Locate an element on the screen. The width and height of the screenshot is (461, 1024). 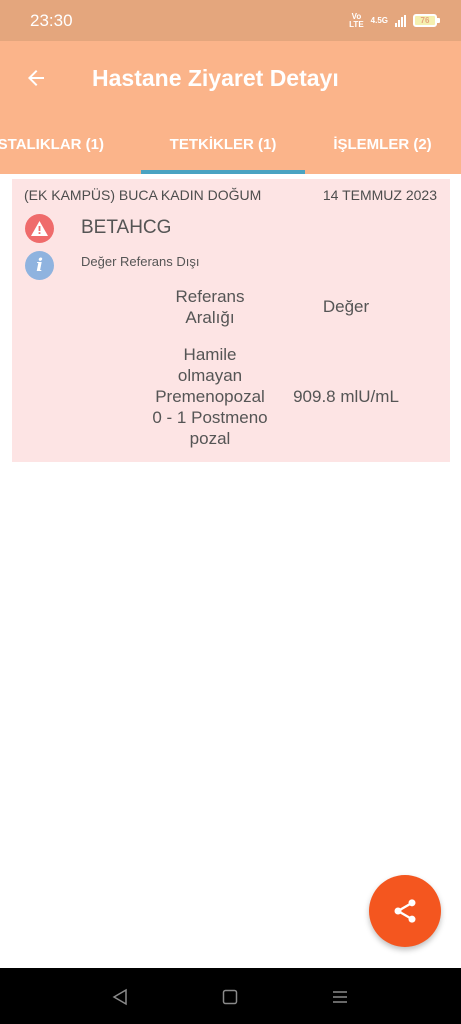
battery-level: 76 is located at coordinates (425, 20).